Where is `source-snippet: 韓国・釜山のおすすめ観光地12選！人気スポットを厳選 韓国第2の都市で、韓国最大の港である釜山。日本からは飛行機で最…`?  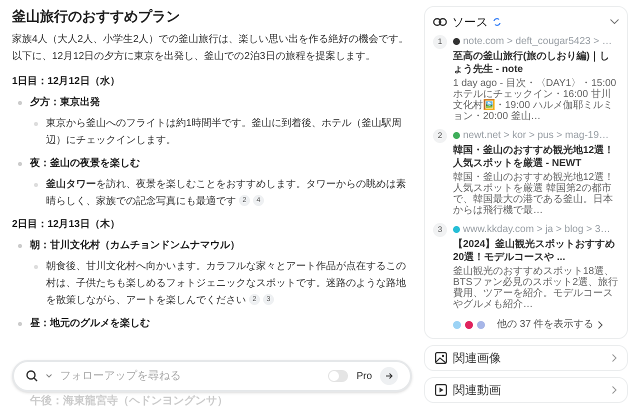
source-snippet: 韓国・釜山のおすすめ観光地12選！人気スポットを厳選 韓国第2の都市で、韓国最大の港である釜山。日本からは飛行機で最… is located at coordinates (534, 194).